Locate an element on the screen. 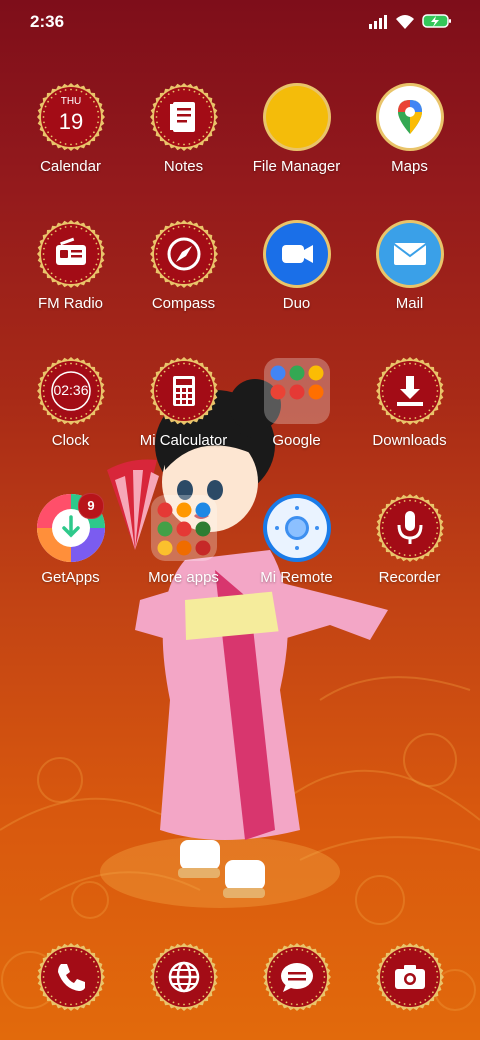  app-label: Clock is located at coordinates (70, 440).